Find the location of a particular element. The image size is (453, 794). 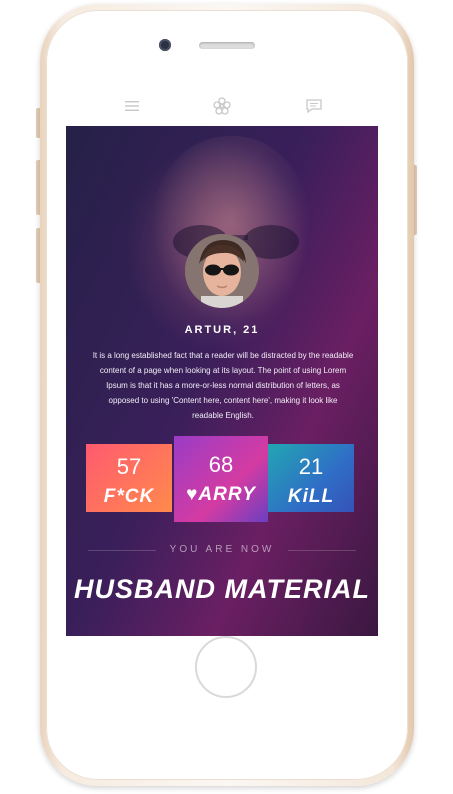

right-divider is located at coordinates (322, 550).